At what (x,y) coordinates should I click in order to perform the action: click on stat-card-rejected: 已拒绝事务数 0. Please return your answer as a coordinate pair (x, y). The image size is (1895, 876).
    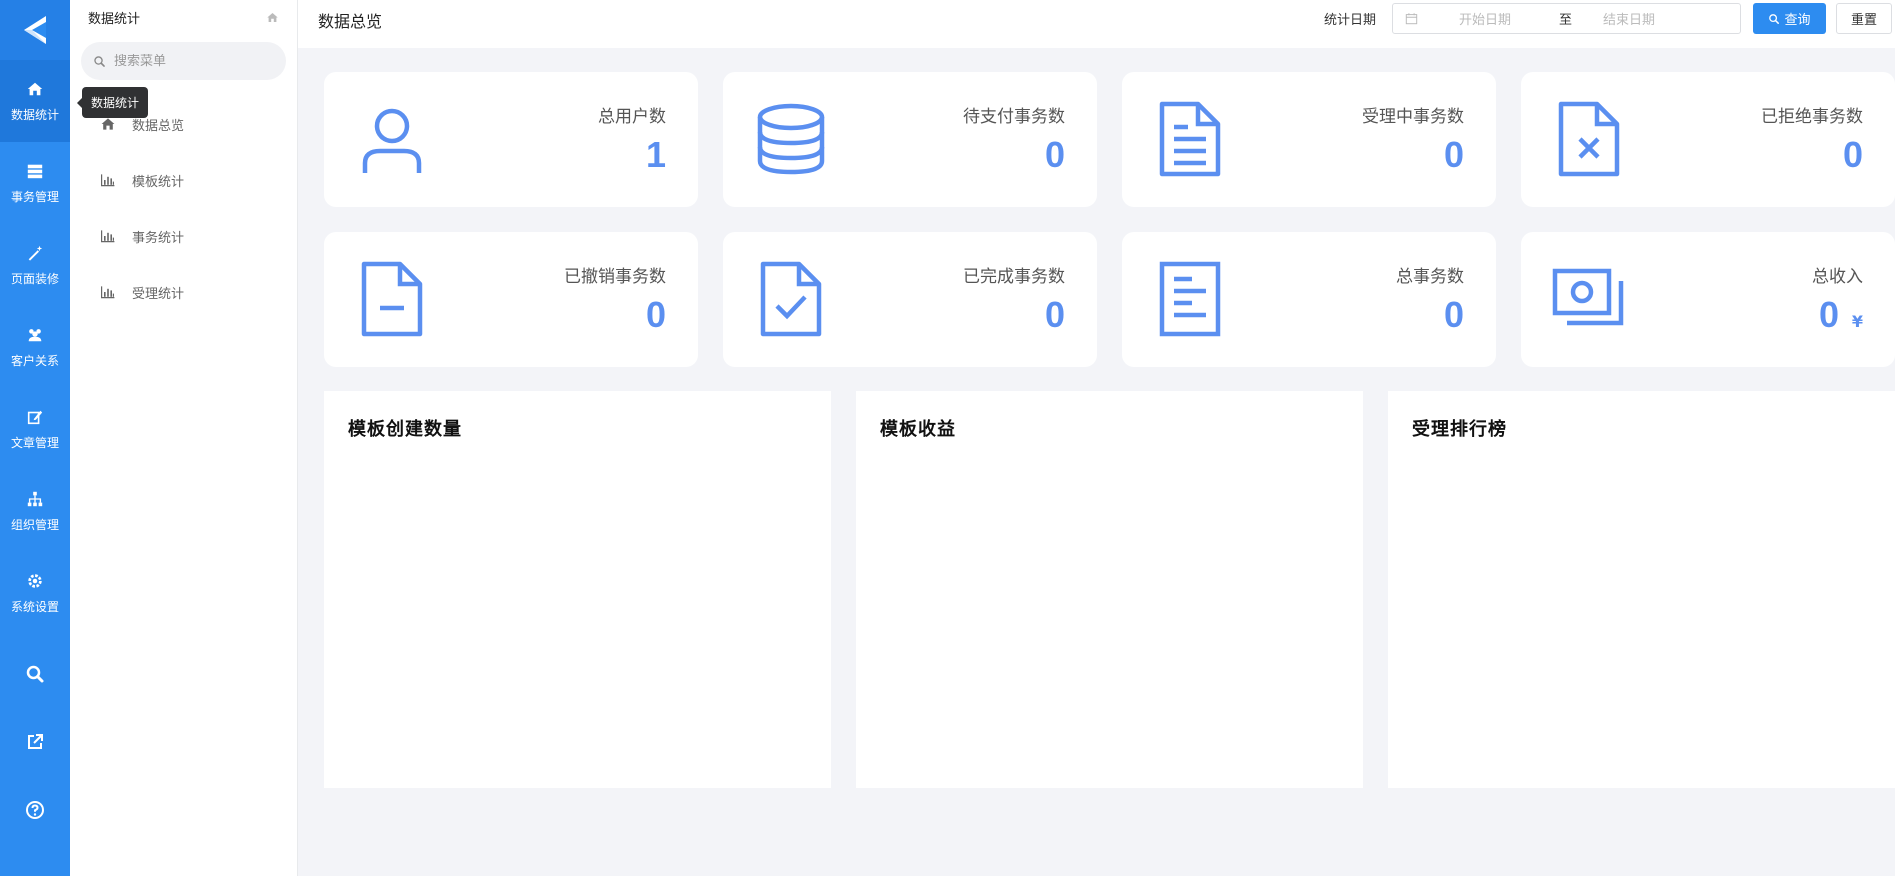
    Looking at the image, I should click on (1708, 139).